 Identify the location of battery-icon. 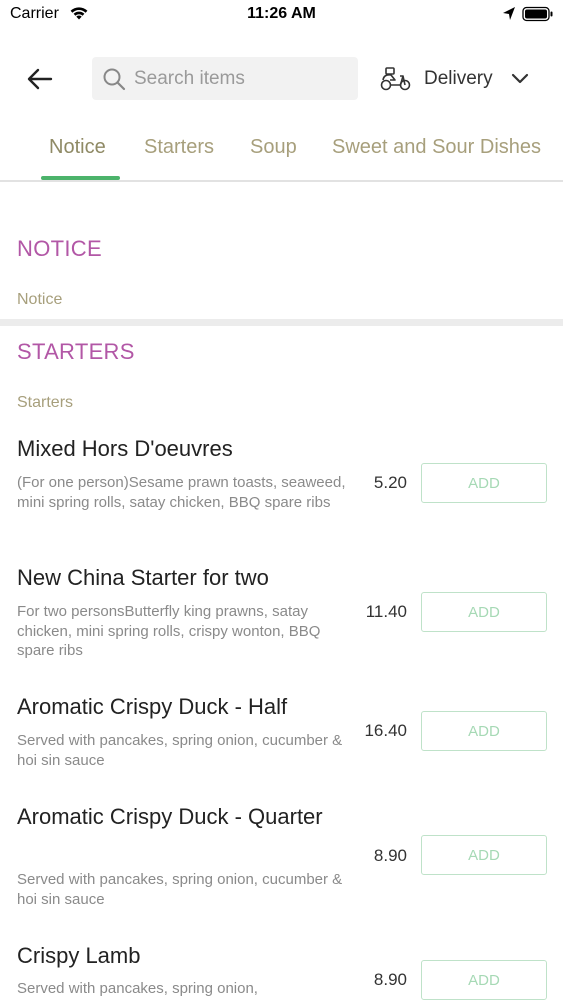
(537, 14).